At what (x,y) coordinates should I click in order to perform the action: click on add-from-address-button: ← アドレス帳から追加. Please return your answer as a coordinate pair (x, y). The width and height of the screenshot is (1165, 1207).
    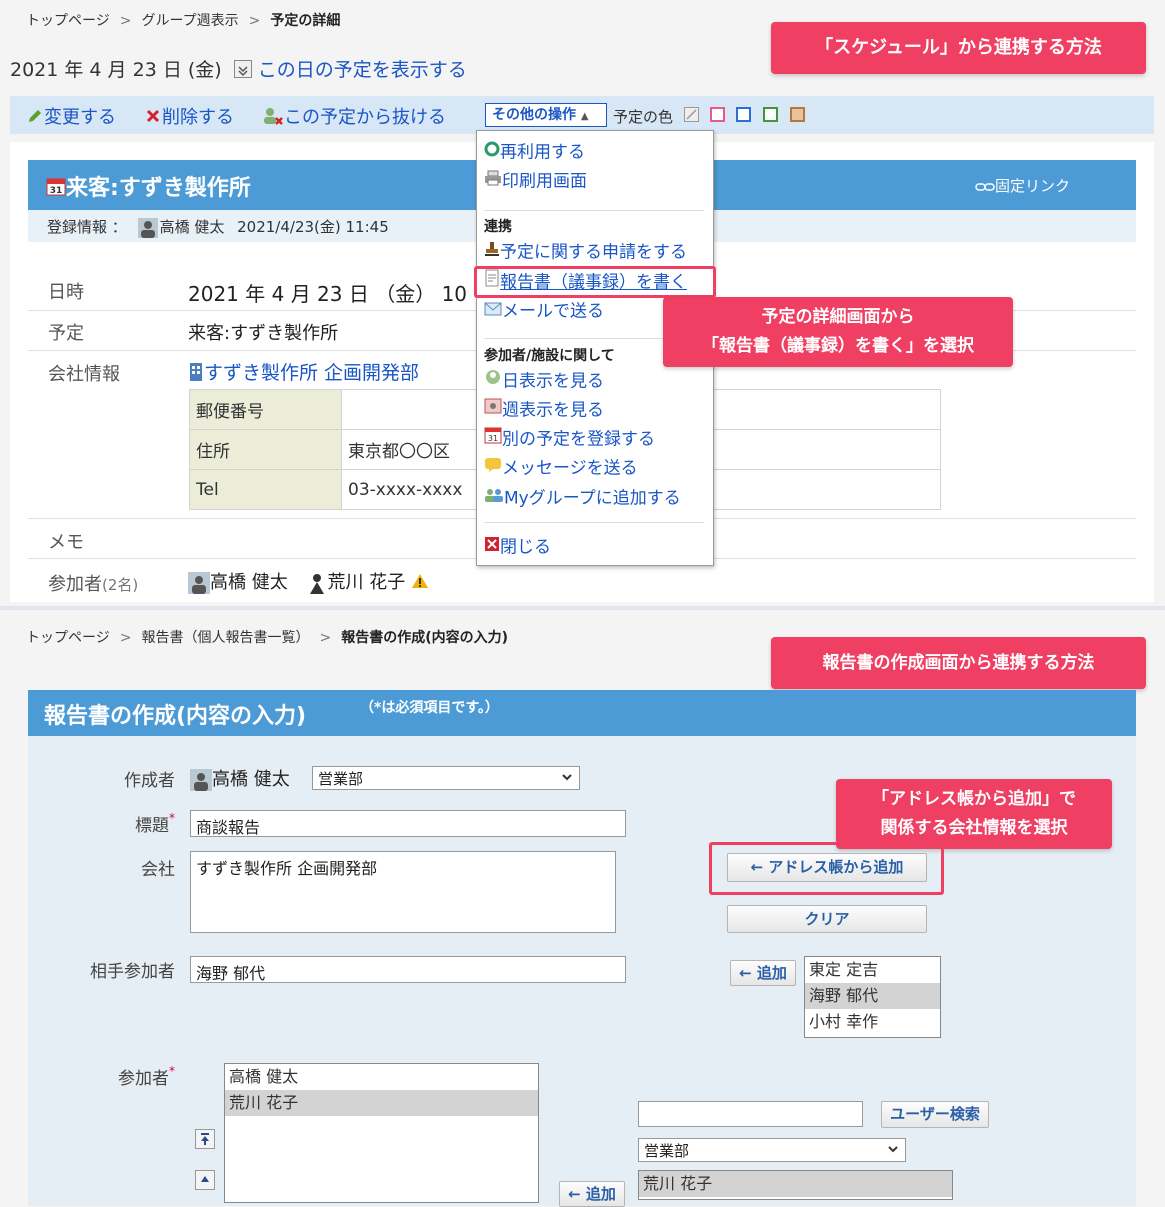
    Looking at the image, I should click on (827, 867).